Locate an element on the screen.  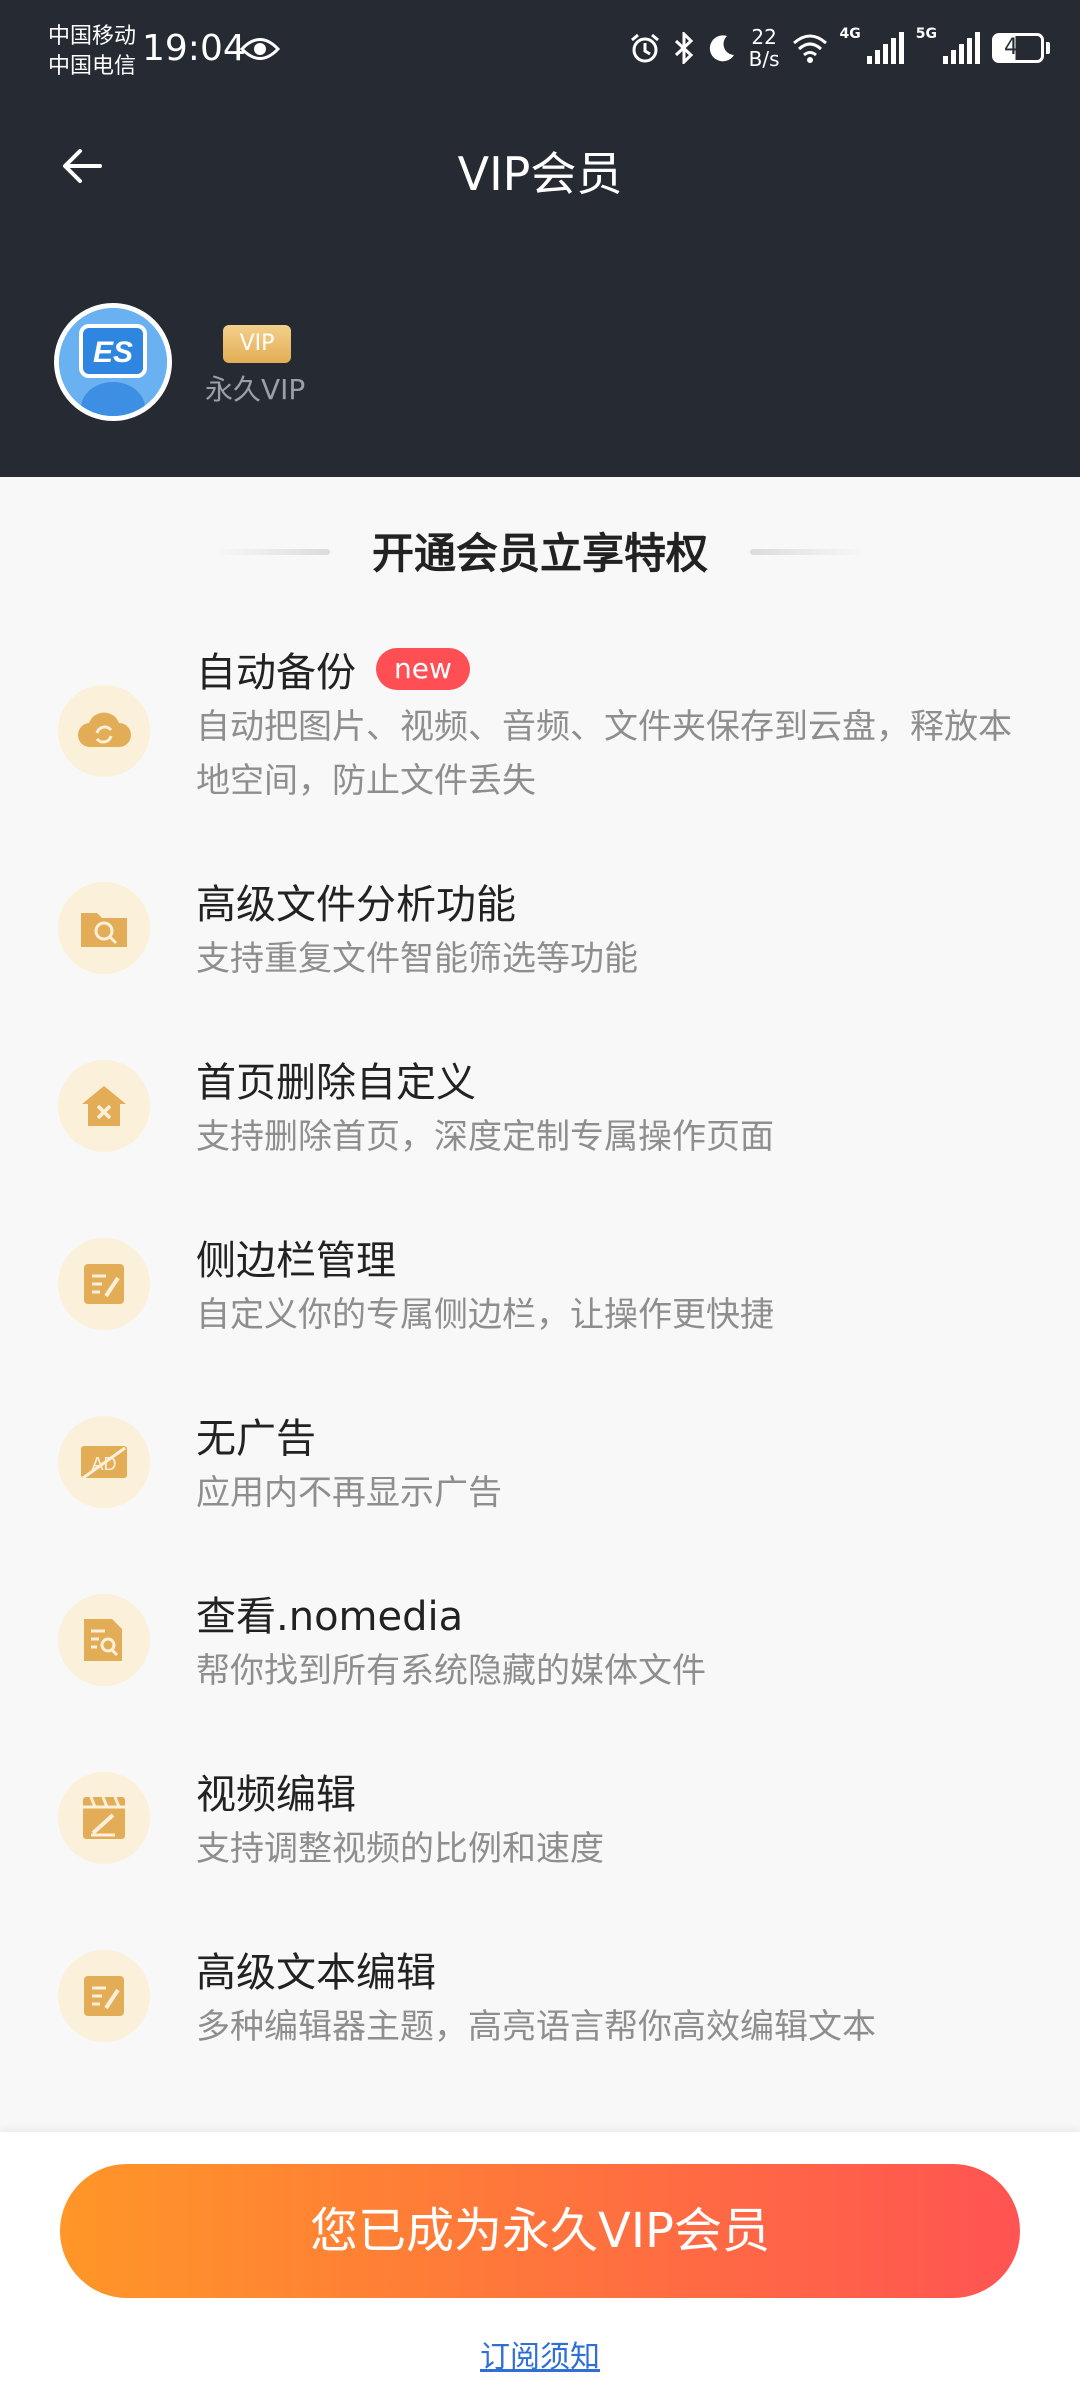
feature-description: 自定义你的专属侧边栏，让操作更快捷 is located at coordinates (485, 1315).